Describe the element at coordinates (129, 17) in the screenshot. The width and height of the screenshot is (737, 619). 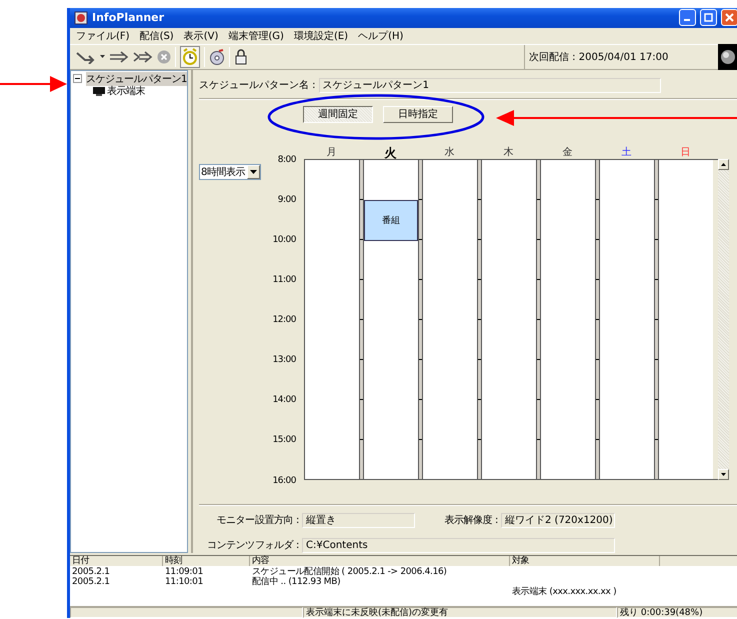
I see `window-title: InfoPlanner` at that location.